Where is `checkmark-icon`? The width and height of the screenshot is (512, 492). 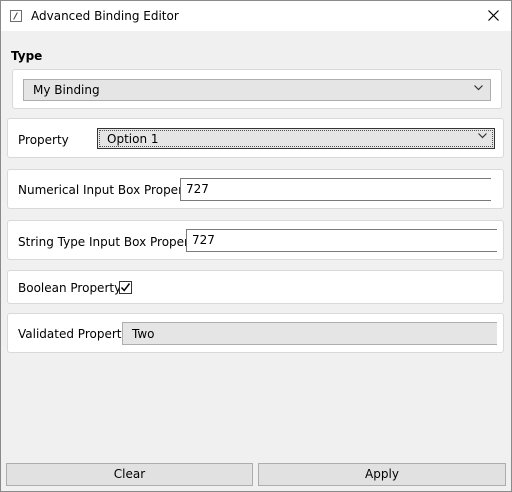 checkmark-icon is located at coordinates (125, 287).